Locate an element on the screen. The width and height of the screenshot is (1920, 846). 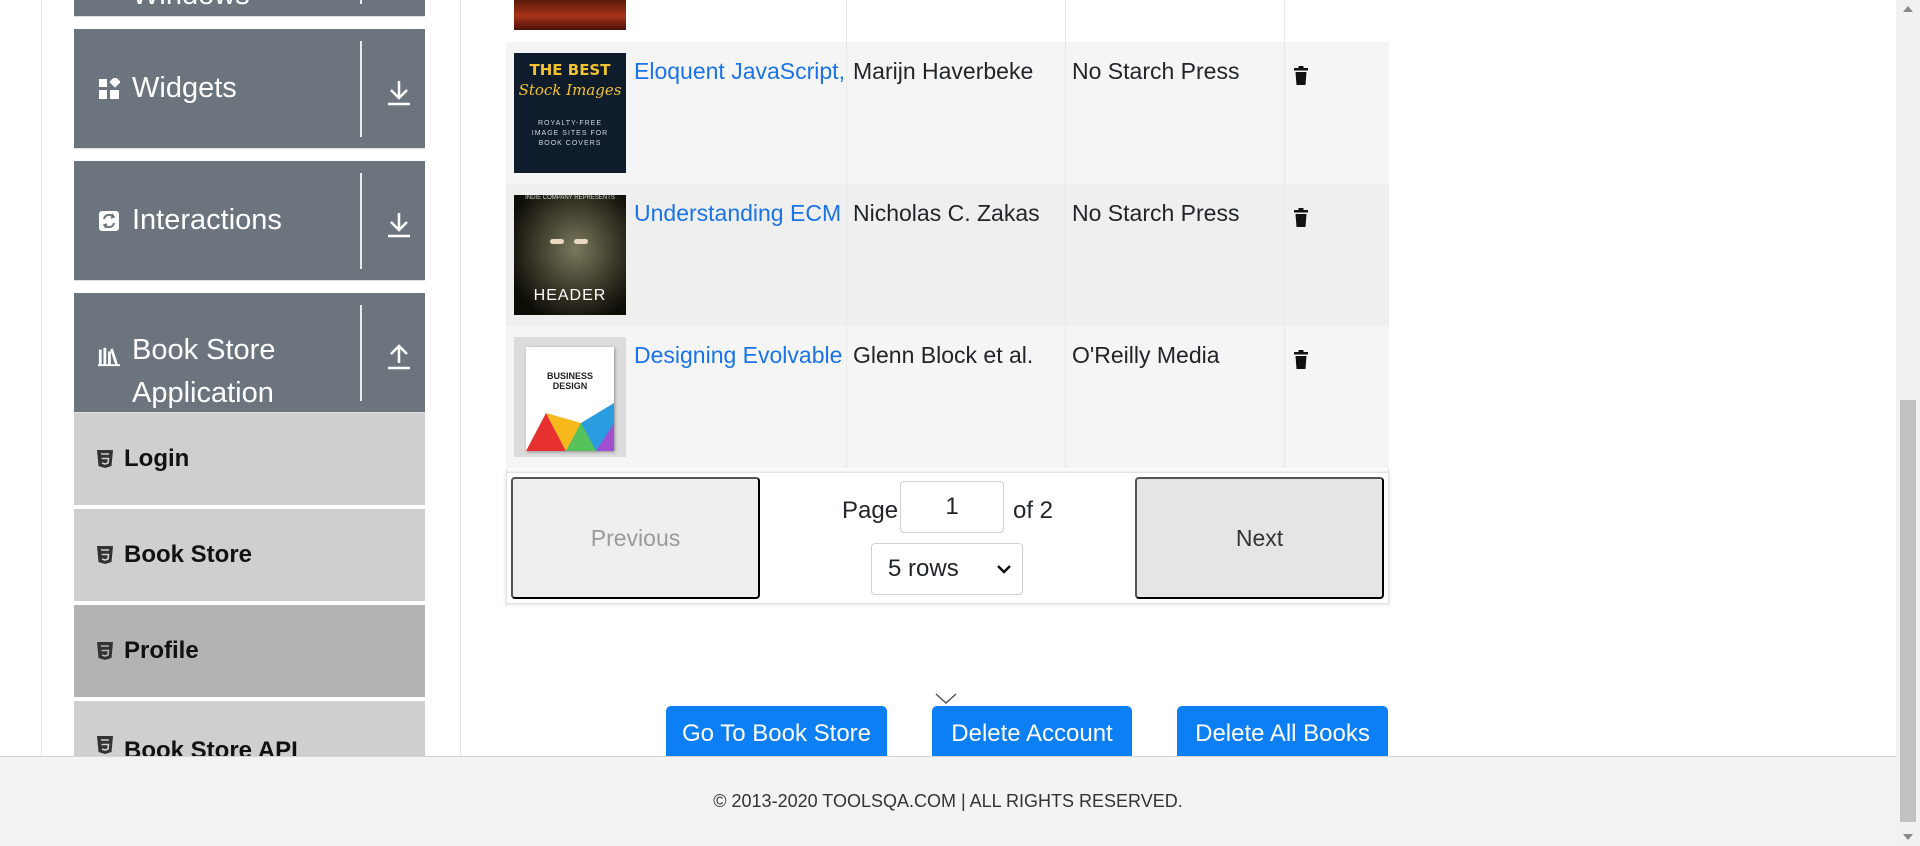
cover-text: INDIE COMPANY REPRESENTS is located at coordinates (570, 198).